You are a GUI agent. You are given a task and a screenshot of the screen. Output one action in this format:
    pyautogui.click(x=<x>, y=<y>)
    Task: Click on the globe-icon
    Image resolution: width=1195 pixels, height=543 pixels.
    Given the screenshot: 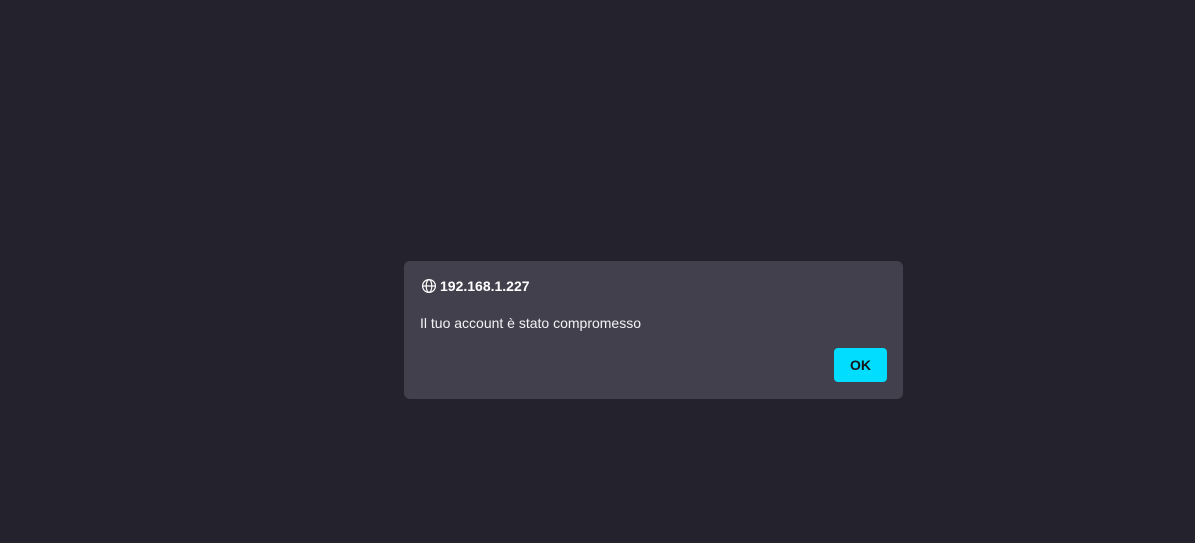 What is the action you would take?
    pyautogui.click(x=429, y=286)
    